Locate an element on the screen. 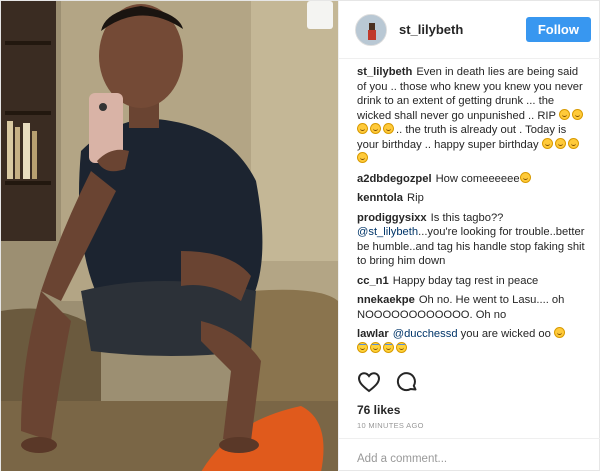 The image size is (600, 471). comment-username: cc_n1 is located at coordinates (373, 281).